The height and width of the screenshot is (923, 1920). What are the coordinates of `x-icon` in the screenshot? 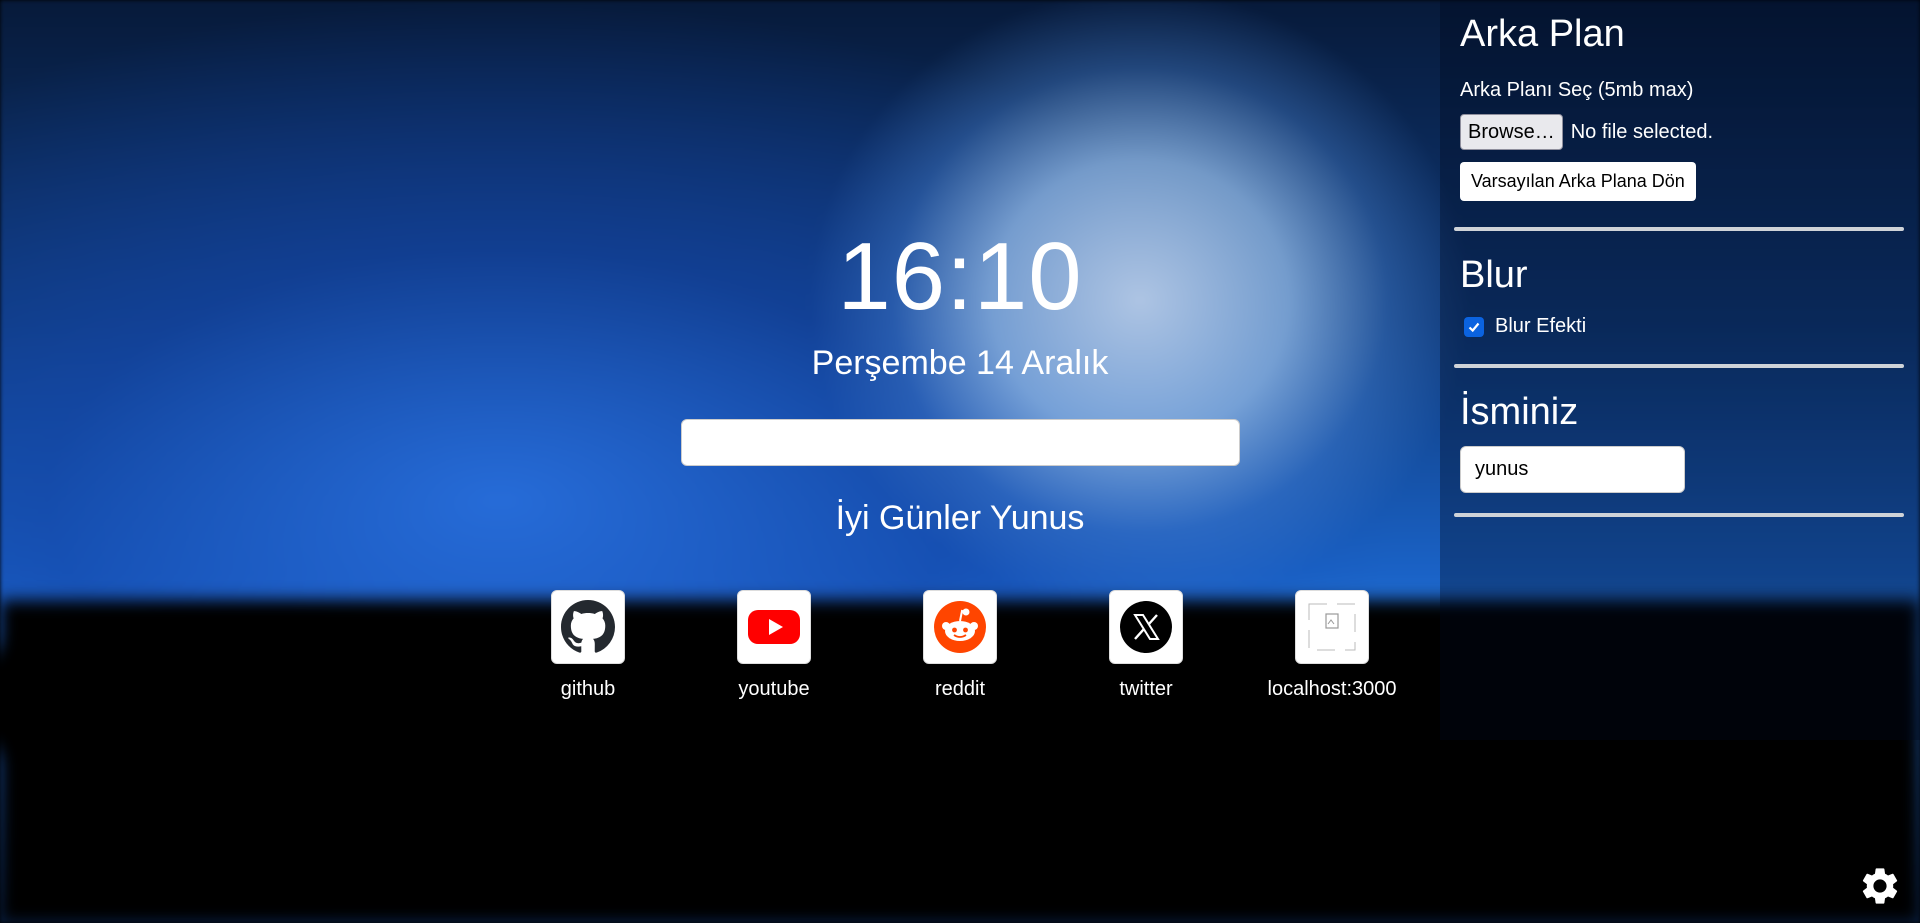 It's located at (1146, 627).